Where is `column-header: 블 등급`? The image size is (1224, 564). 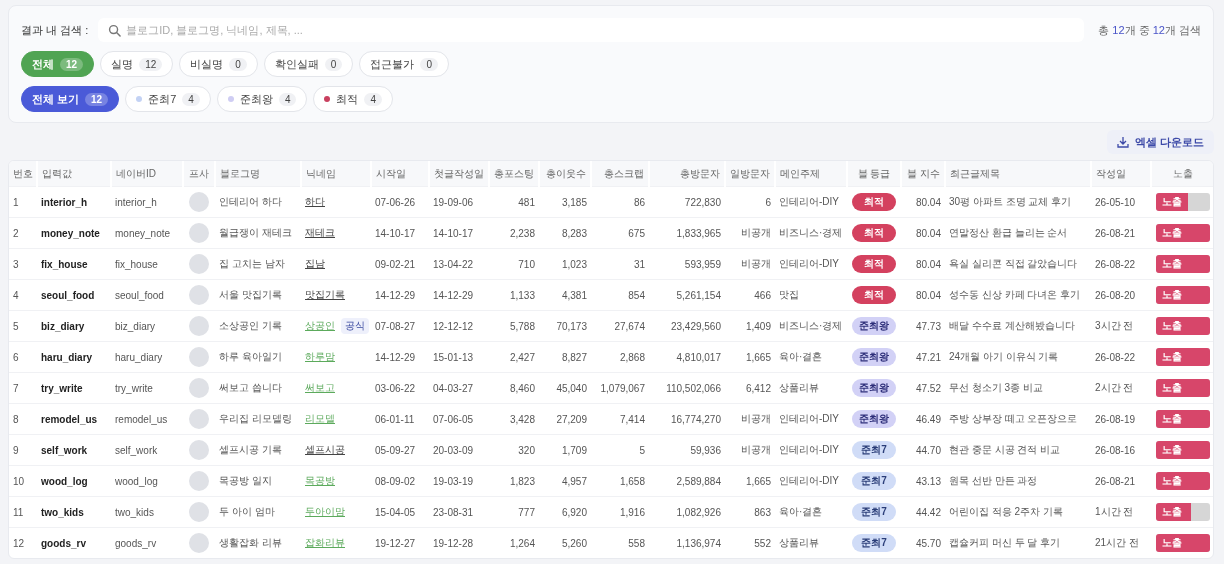
column-header: 블 등급 is located at coordinates (874, 174).